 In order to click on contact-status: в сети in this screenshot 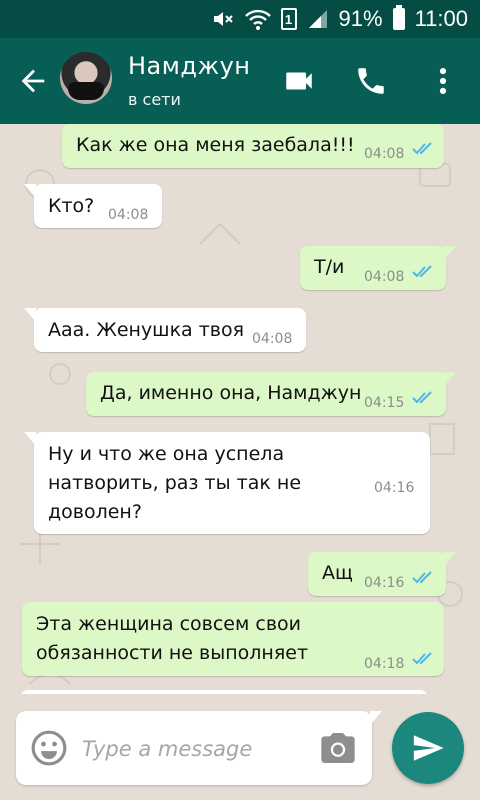, I will do `click(154, 99)`.